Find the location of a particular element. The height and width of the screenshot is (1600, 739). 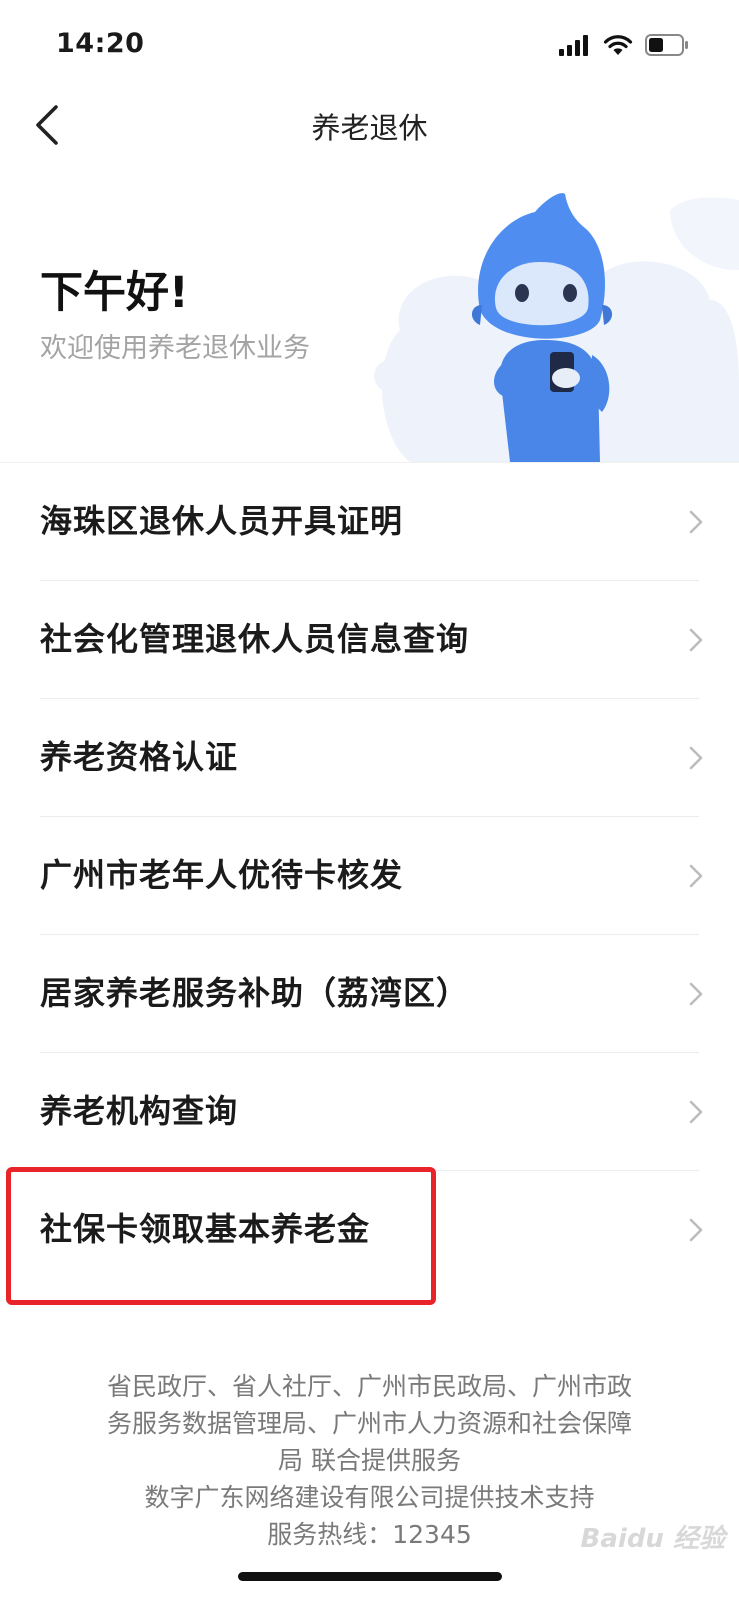

mascot-illustration is located at coordinates (556, 327).